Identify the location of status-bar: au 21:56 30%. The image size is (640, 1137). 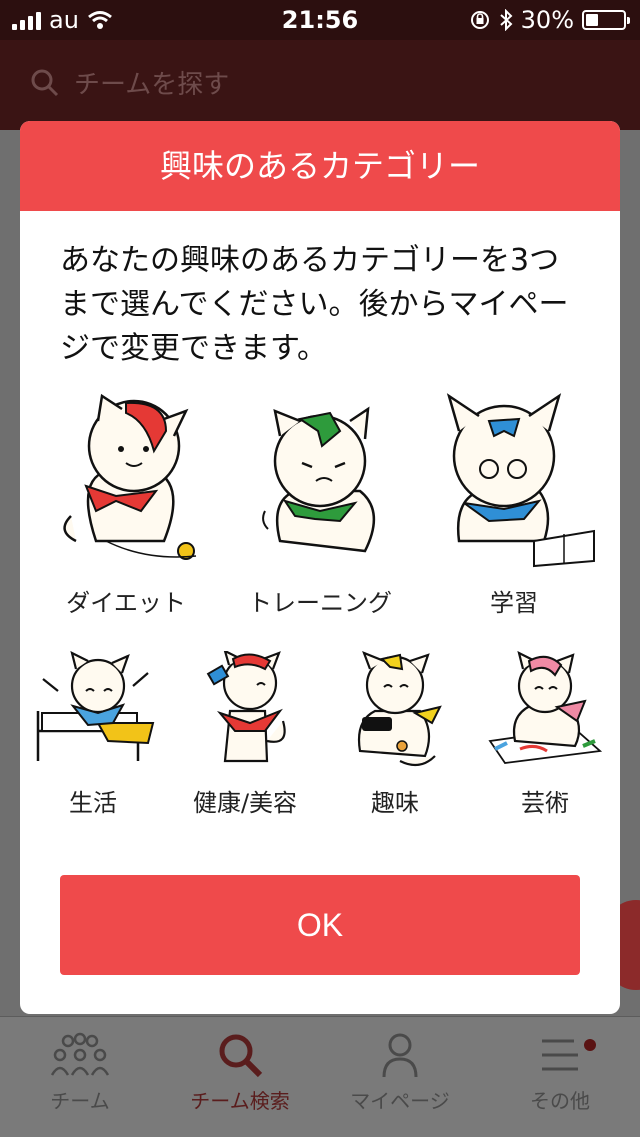
(320, 20).